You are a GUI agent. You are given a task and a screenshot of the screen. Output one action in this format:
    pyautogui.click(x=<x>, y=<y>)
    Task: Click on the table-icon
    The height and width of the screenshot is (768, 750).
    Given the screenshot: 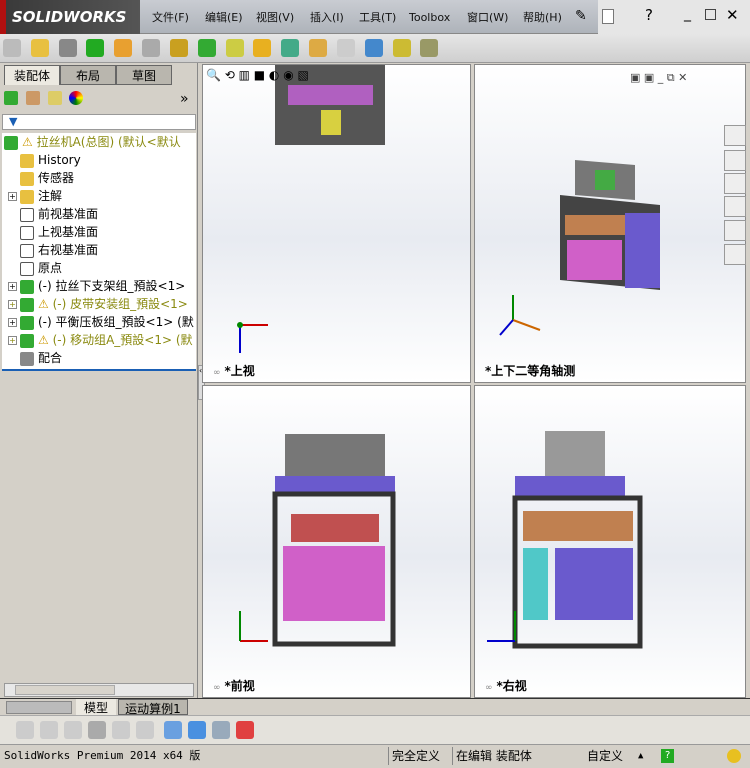 What is the action you would take?
    pyautogui.click(x=220, y=730)
    